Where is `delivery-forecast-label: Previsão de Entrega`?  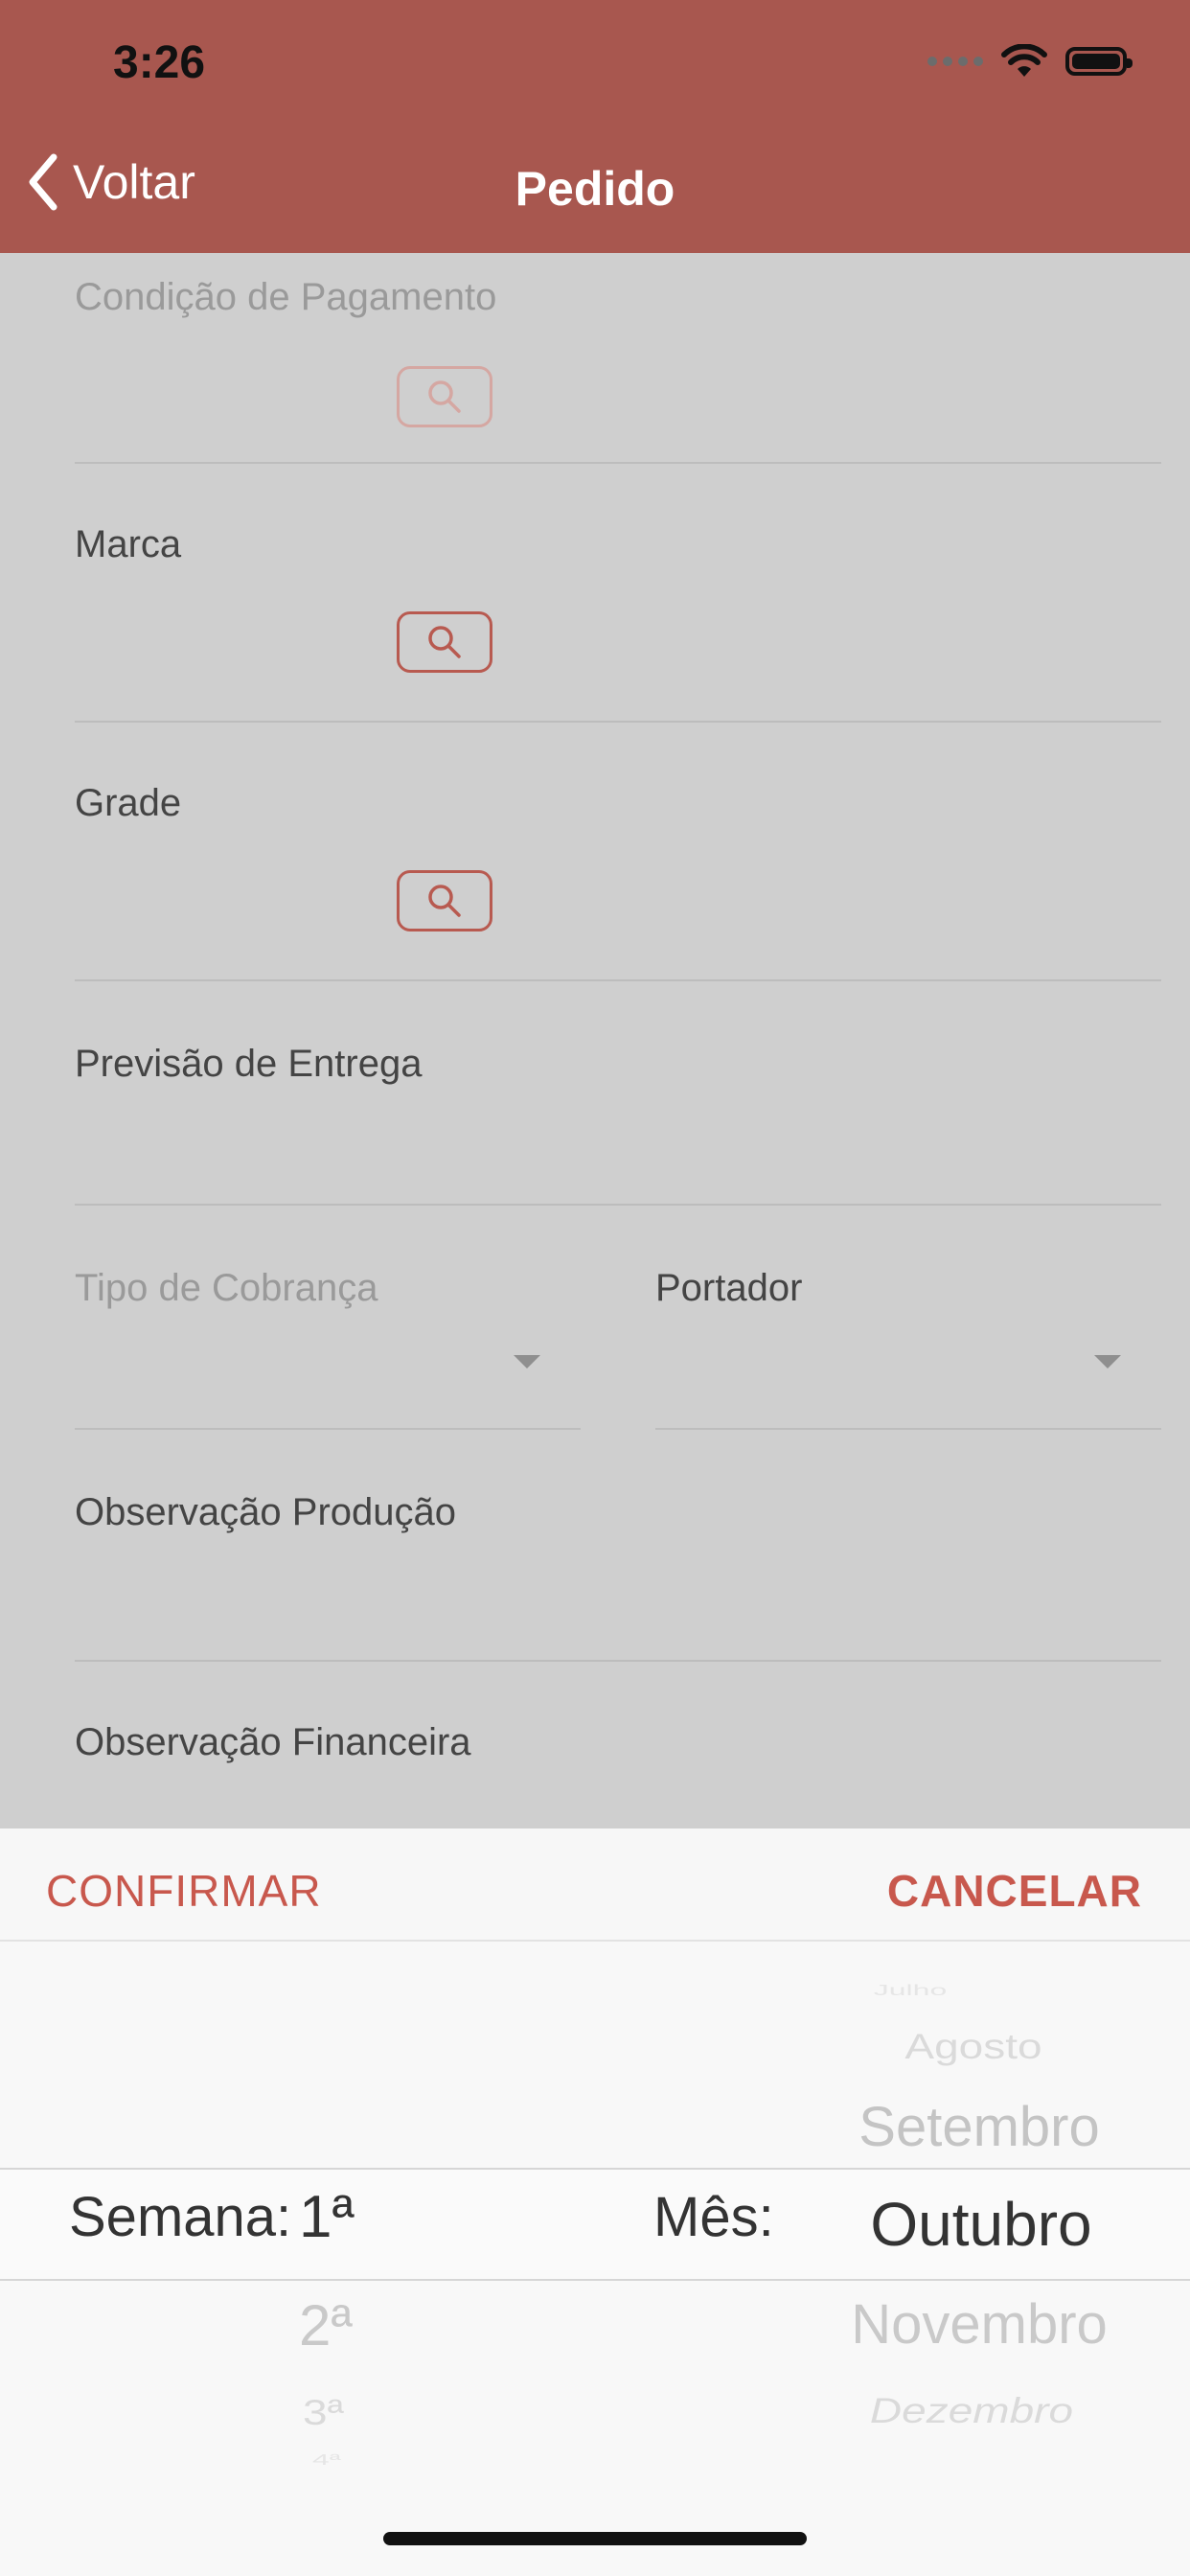 delivery-forecast-label: Previsão de Entrega is located at coordinates (249, 1064).